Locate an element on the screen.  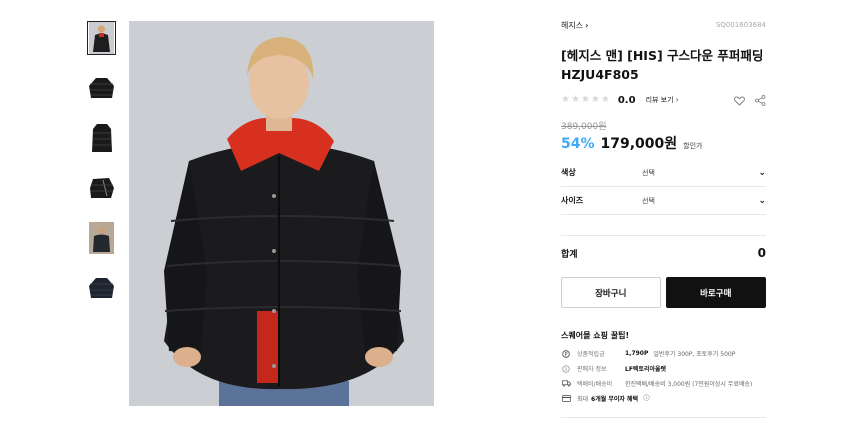
brand-link: 헤지스 › is located at coordinates (574, 25).